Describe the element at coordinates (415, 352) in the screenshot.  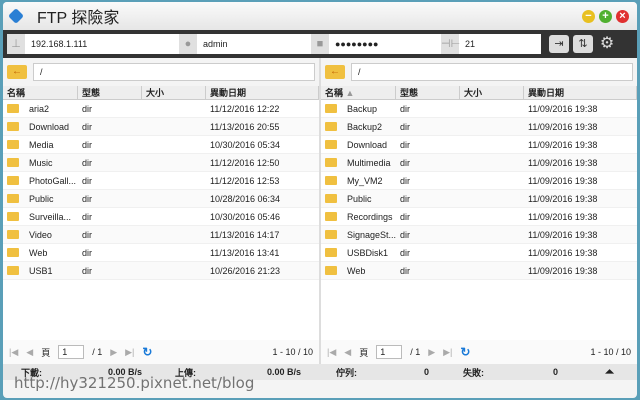
I see `page-total: / 1` at that location.